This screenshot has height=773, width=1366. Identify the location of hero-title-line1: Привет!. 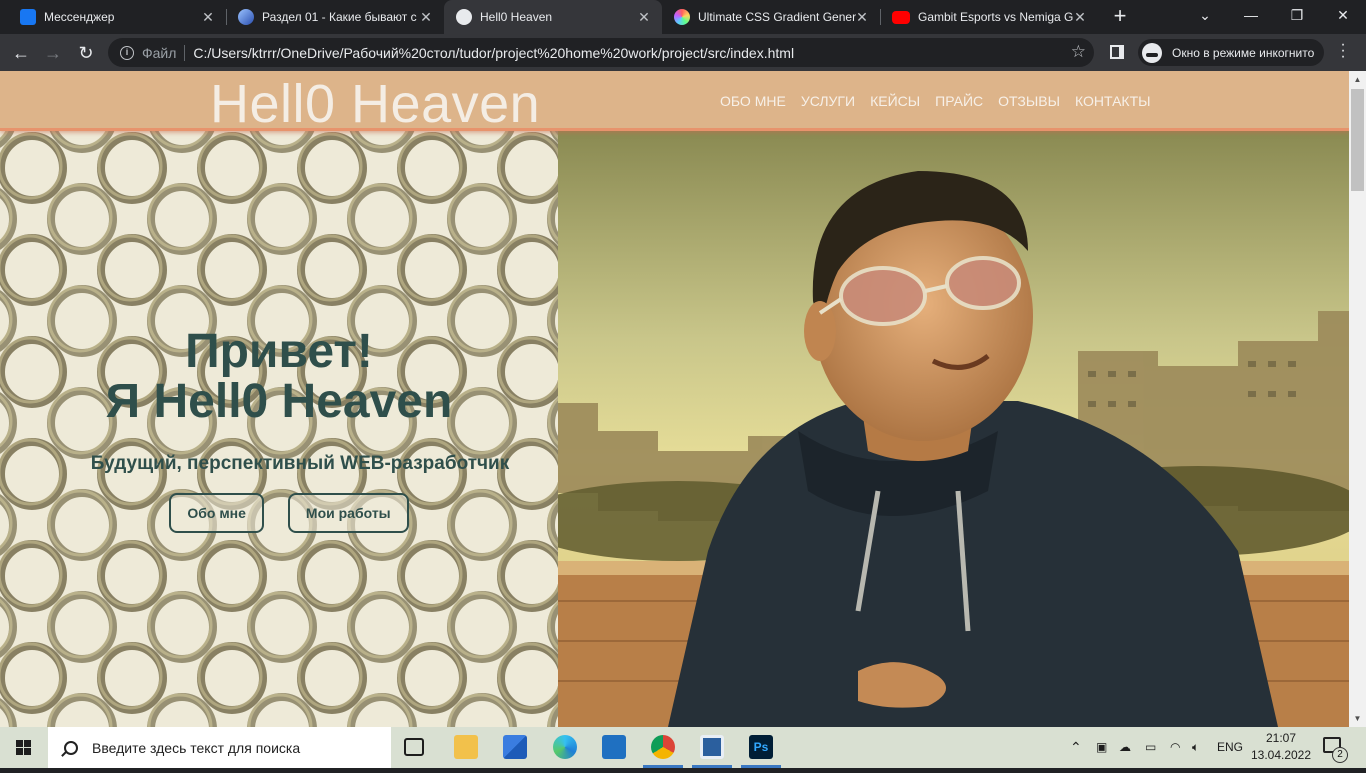
(279, 351).